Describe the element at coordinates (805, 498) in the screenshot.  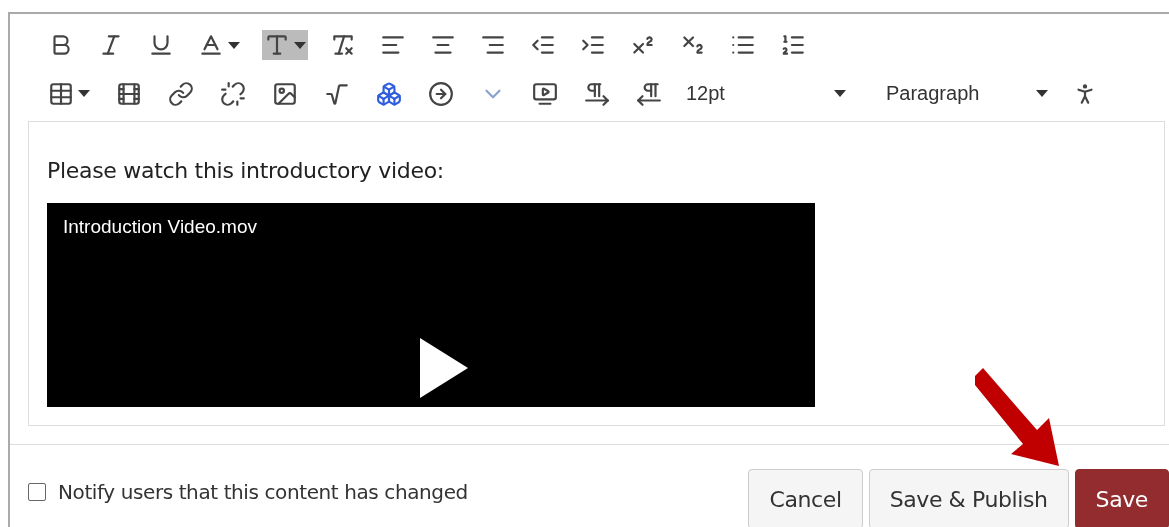
I see `action-button: Cancel` at that location.